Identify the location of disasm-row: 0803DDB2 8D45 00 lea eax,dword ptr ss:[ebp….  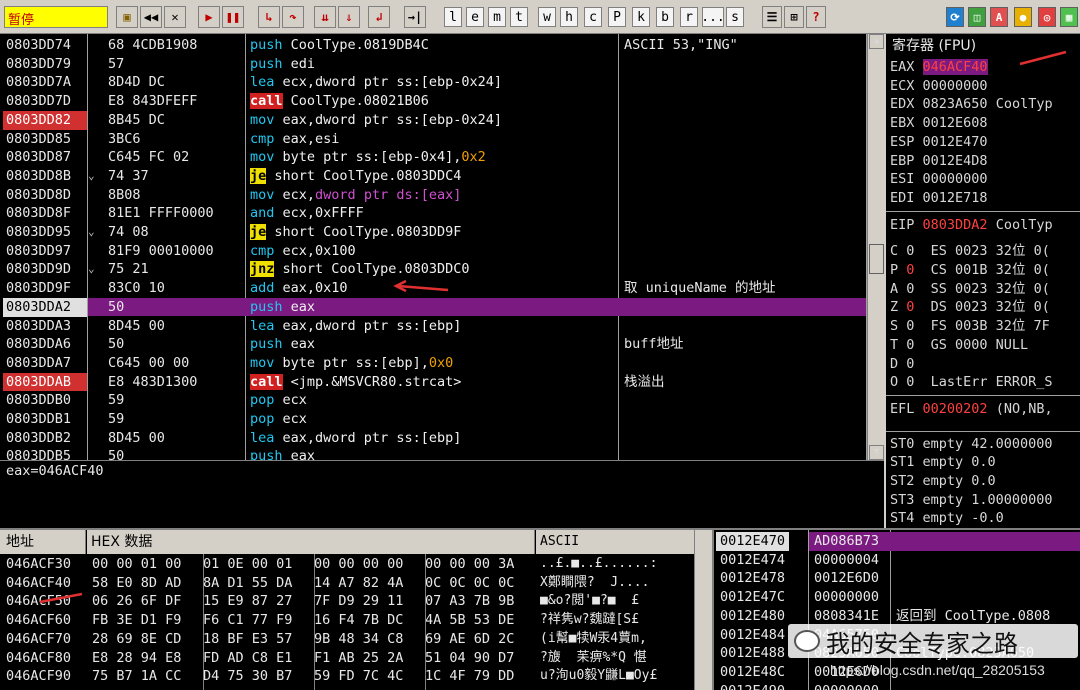
(433, 438).